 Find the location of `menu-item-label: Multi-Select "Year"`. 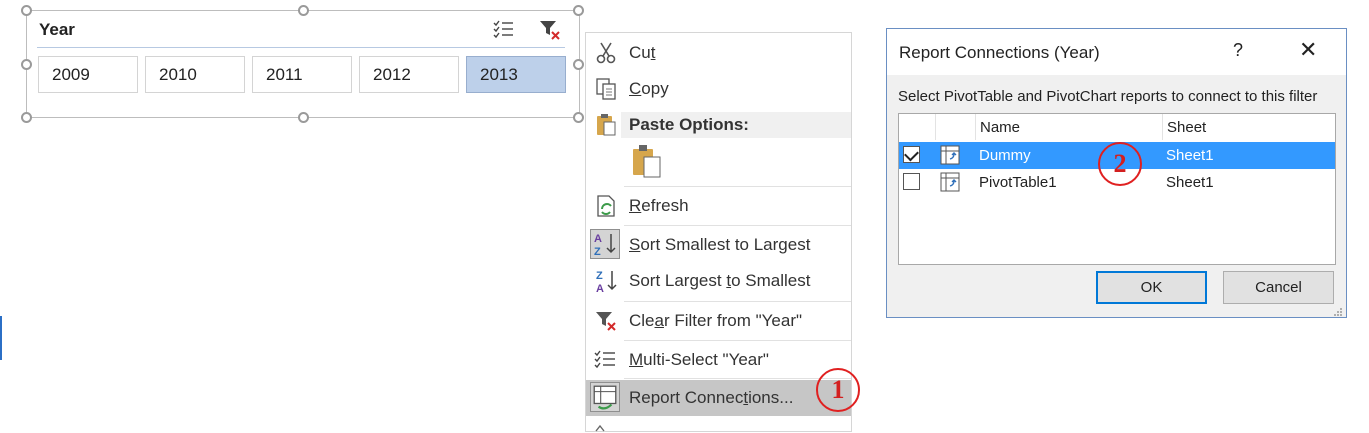

menu-item-label: Multi-Select "Year" is located at coordinates (699, 359).